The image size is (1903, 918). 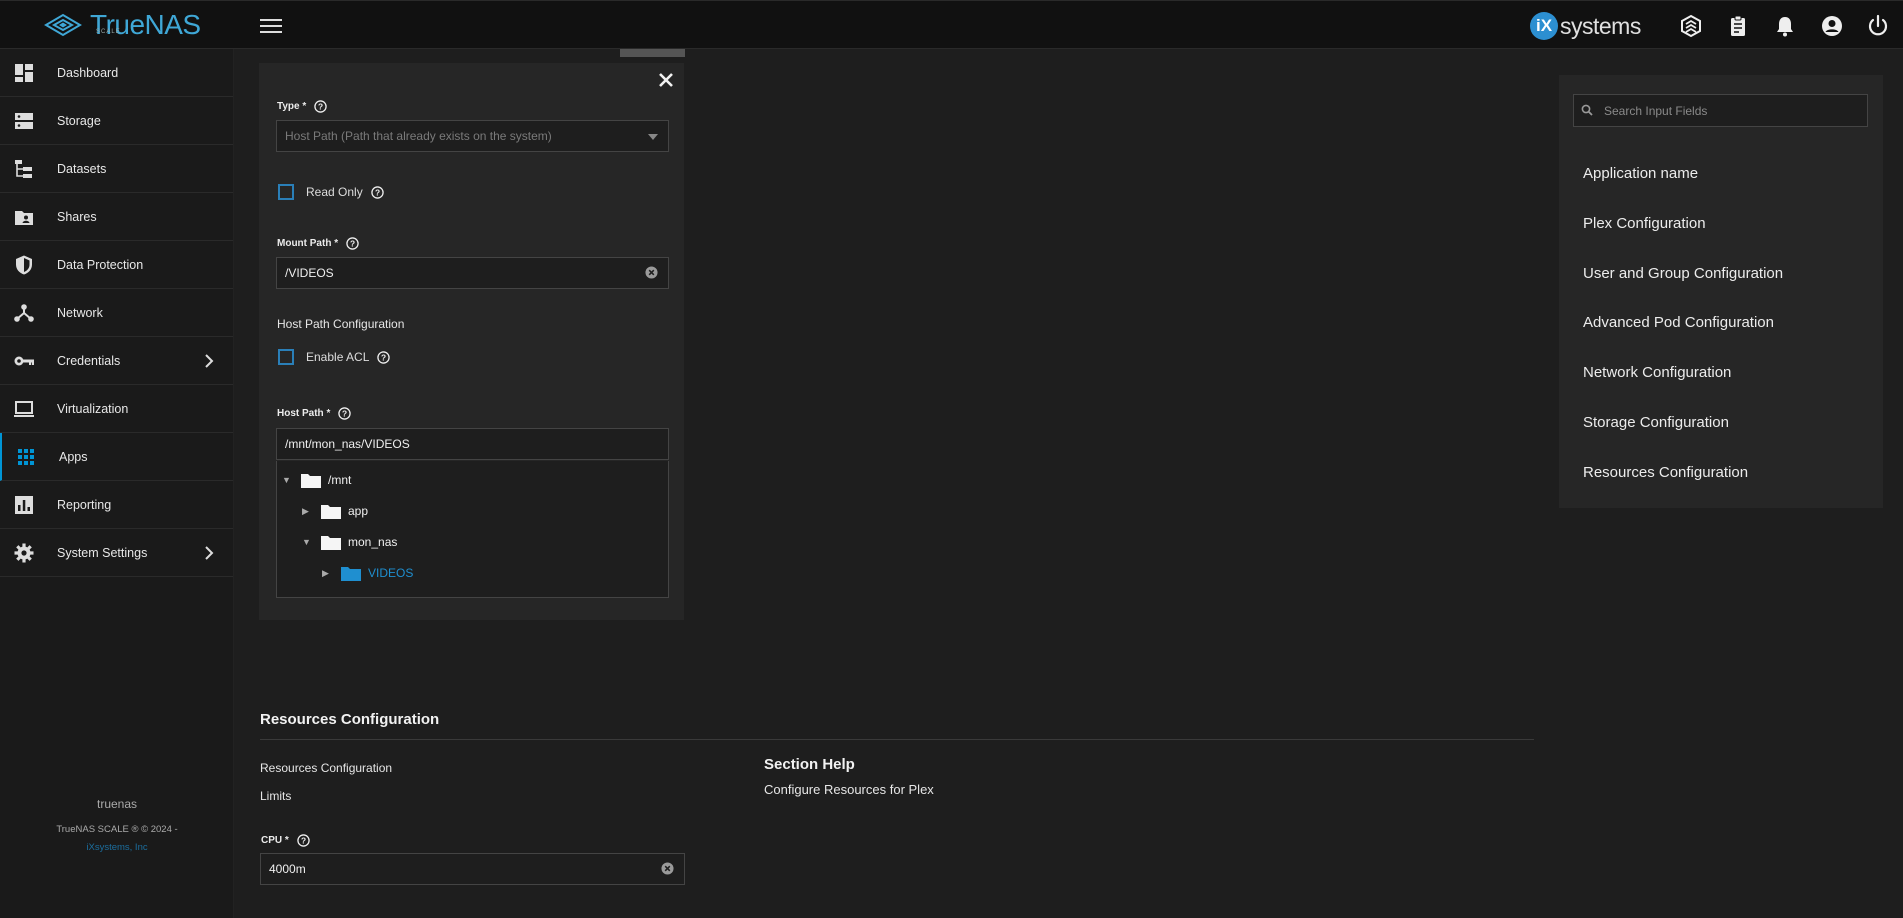 I want to click on limits-label: Limits, so click(x=276, y=796).